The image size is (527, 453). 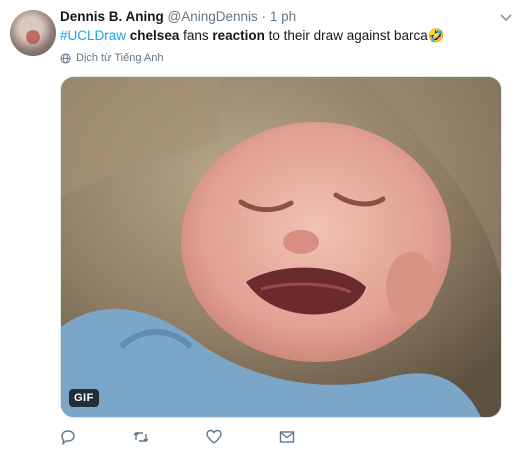 I want to click on translate-link: Dịch từ Tiếng Anh, so click(x=111, y=58).